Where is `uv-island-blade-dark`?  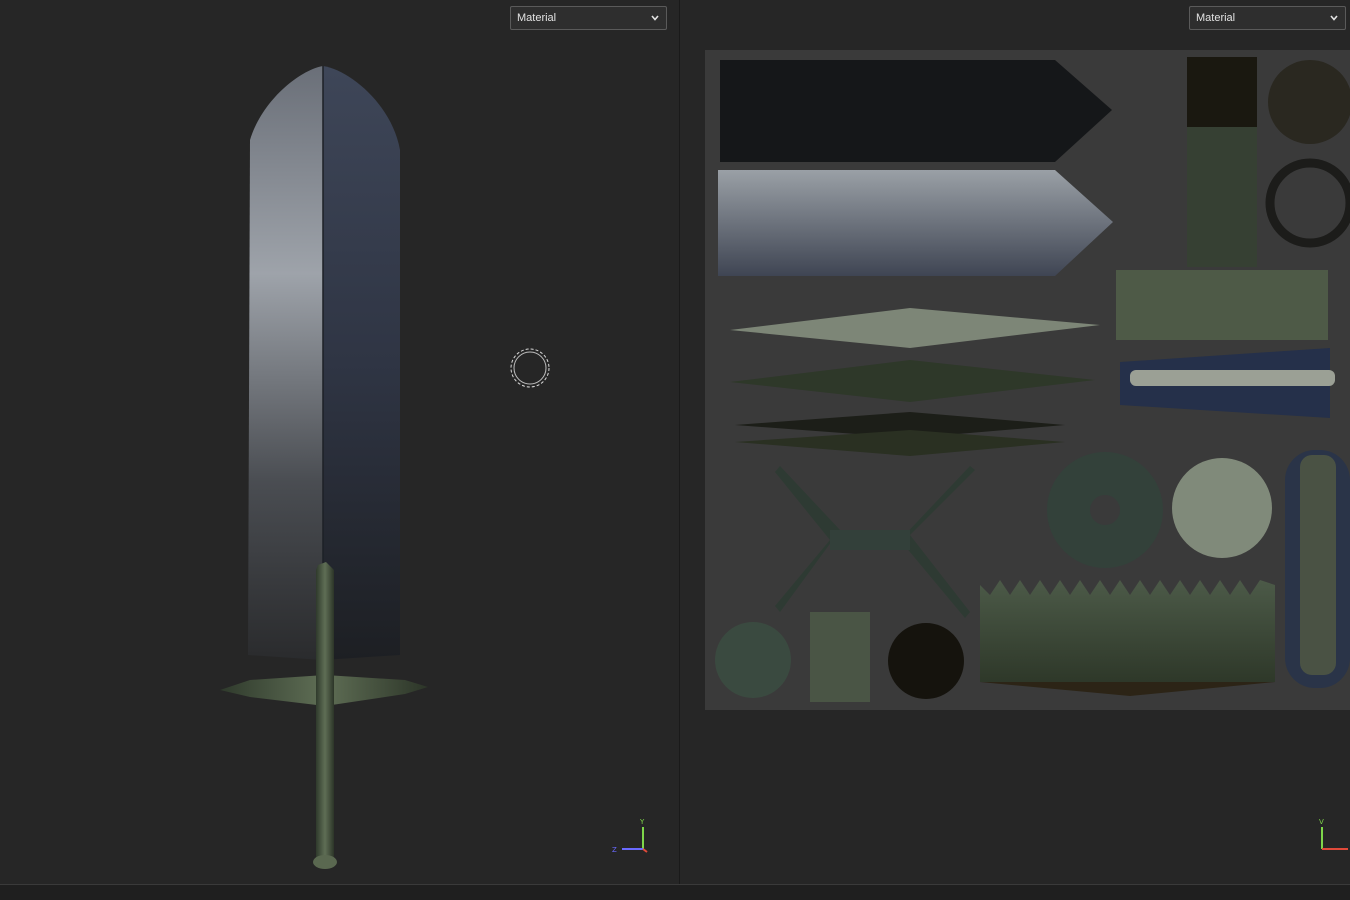
uv-island-blade-dark is located at coordinates (916, 111).